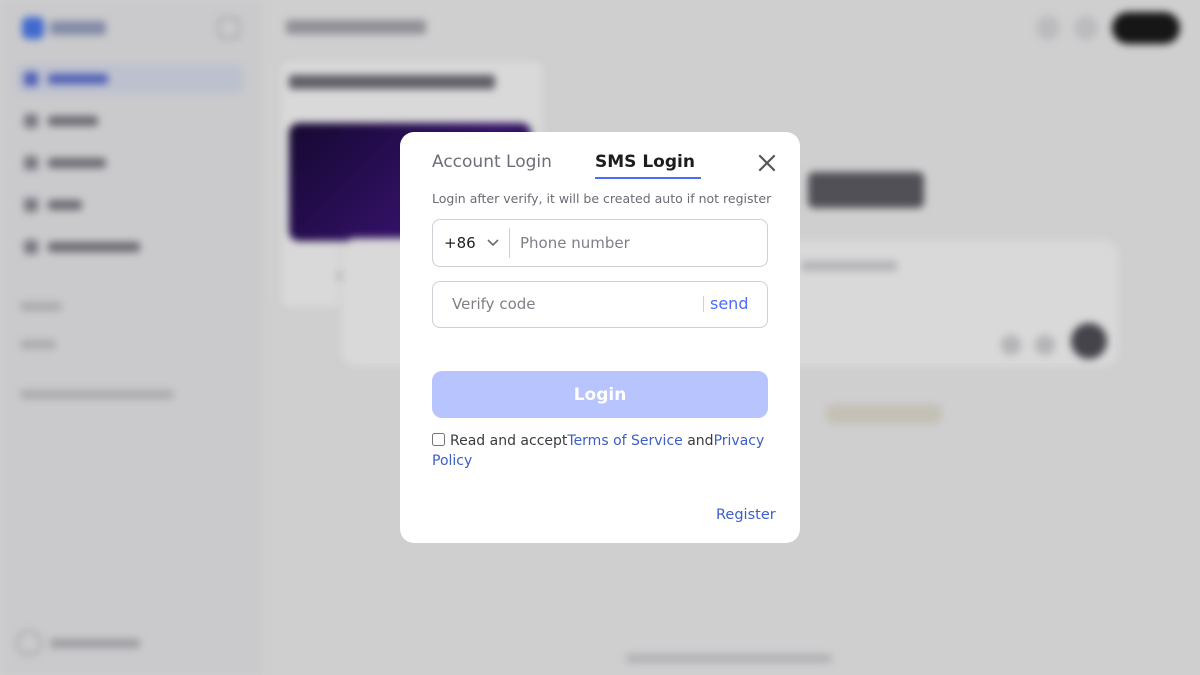  I want to click on phone-number-input, so click(640, 243).